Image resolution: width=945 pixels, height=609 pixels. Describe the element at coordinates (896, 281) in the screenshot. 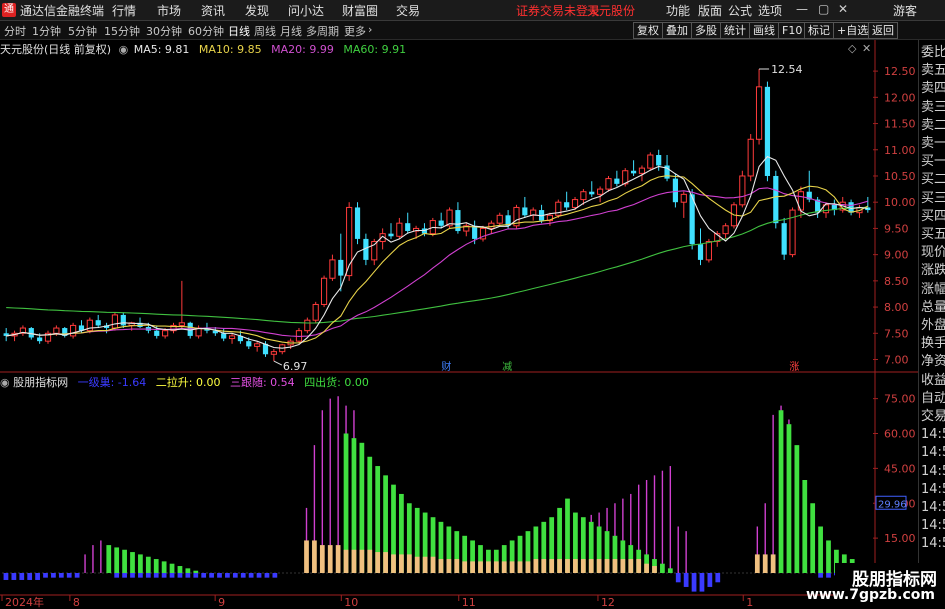

I see `y-tick-label: 8.50` at that location.